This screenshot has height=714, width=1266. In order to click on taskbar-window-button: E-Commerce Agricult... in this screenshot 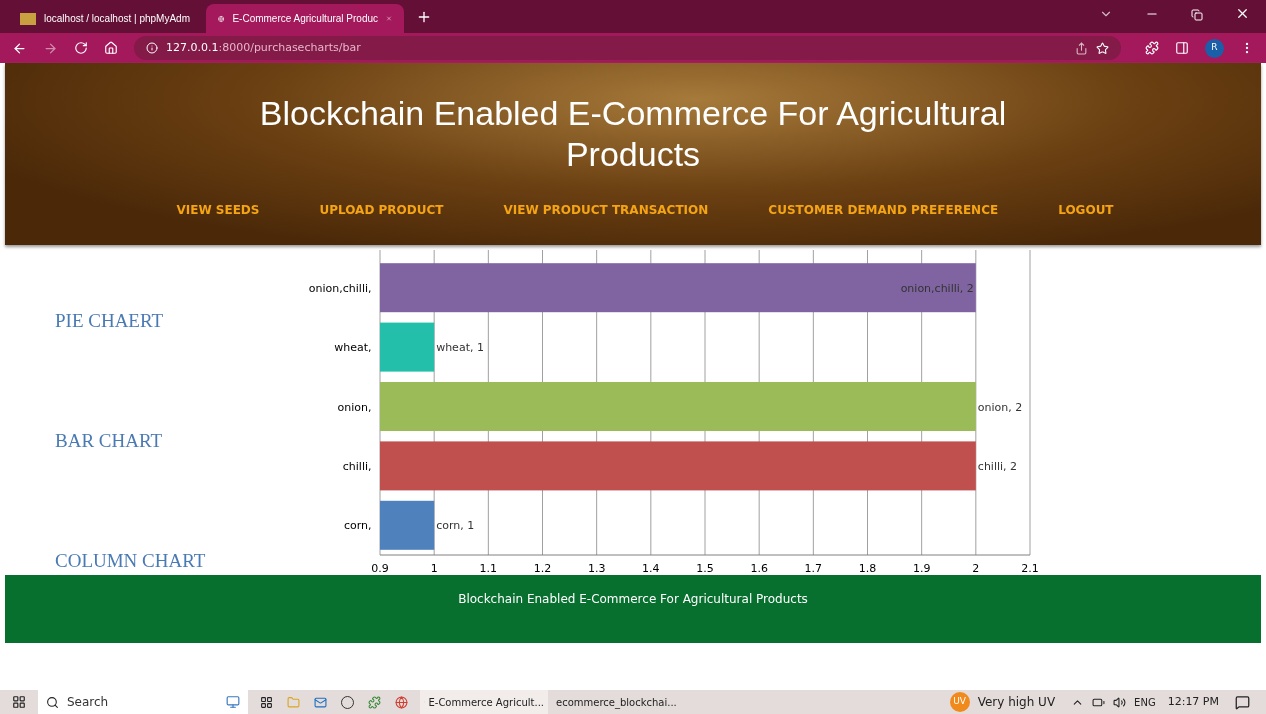, I will do `click(484, 702)`.